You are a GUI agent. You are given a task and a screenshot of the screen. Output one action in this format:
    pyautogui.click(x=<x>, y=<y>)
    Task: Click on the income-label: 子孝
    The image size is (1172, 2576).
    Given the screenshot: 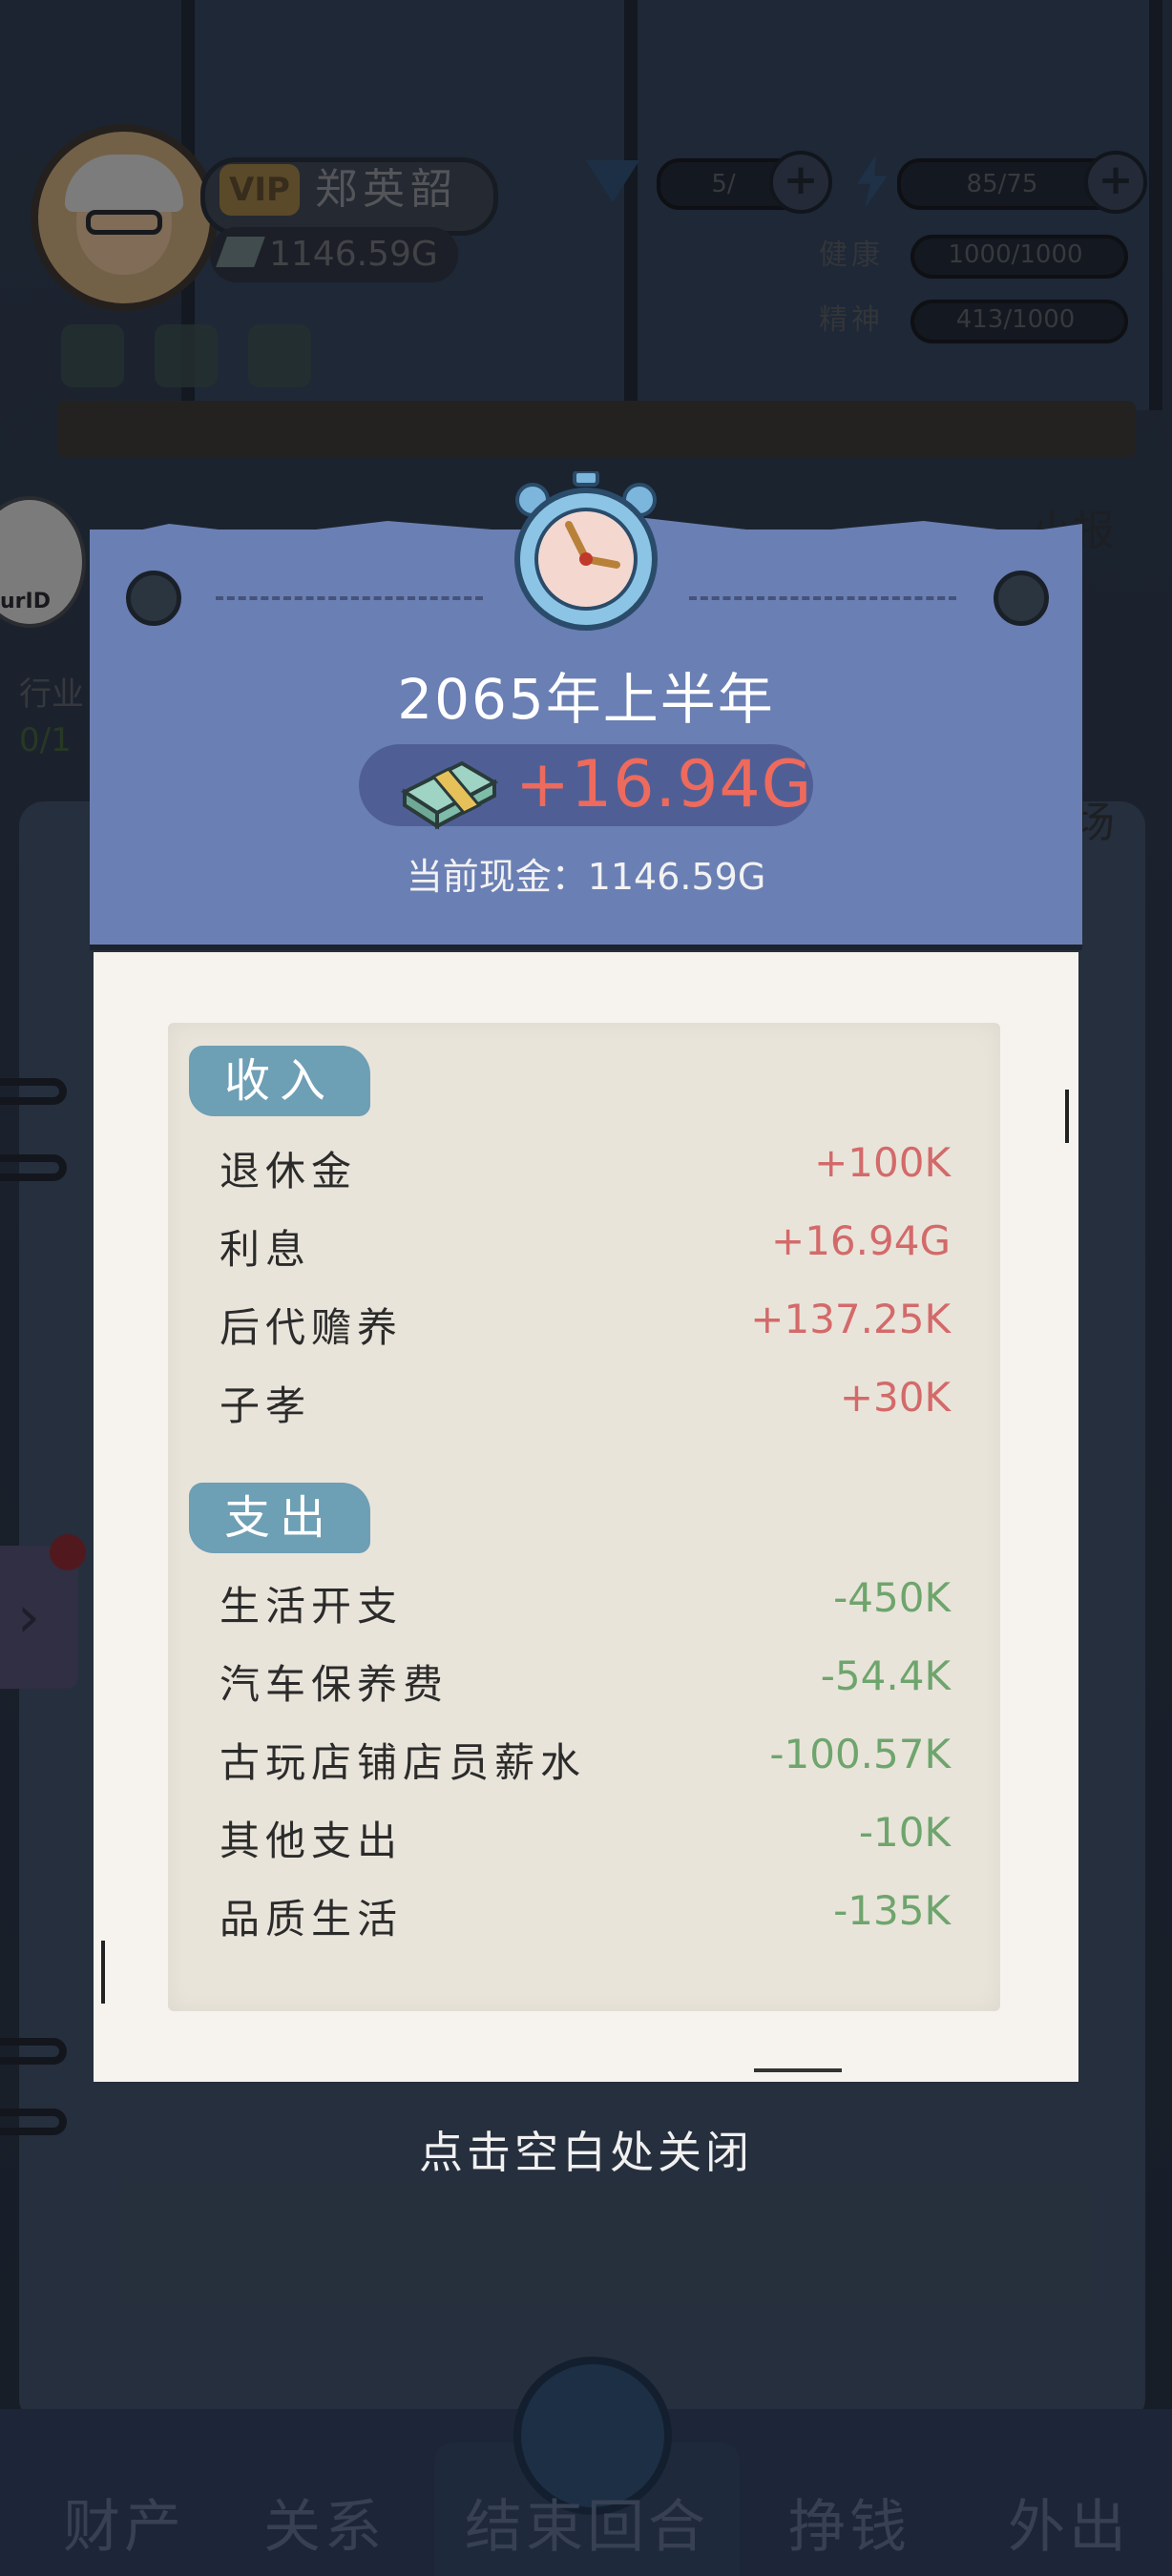 What is the action you would take?
    pyautogui.click(x=266, y=1405)
    